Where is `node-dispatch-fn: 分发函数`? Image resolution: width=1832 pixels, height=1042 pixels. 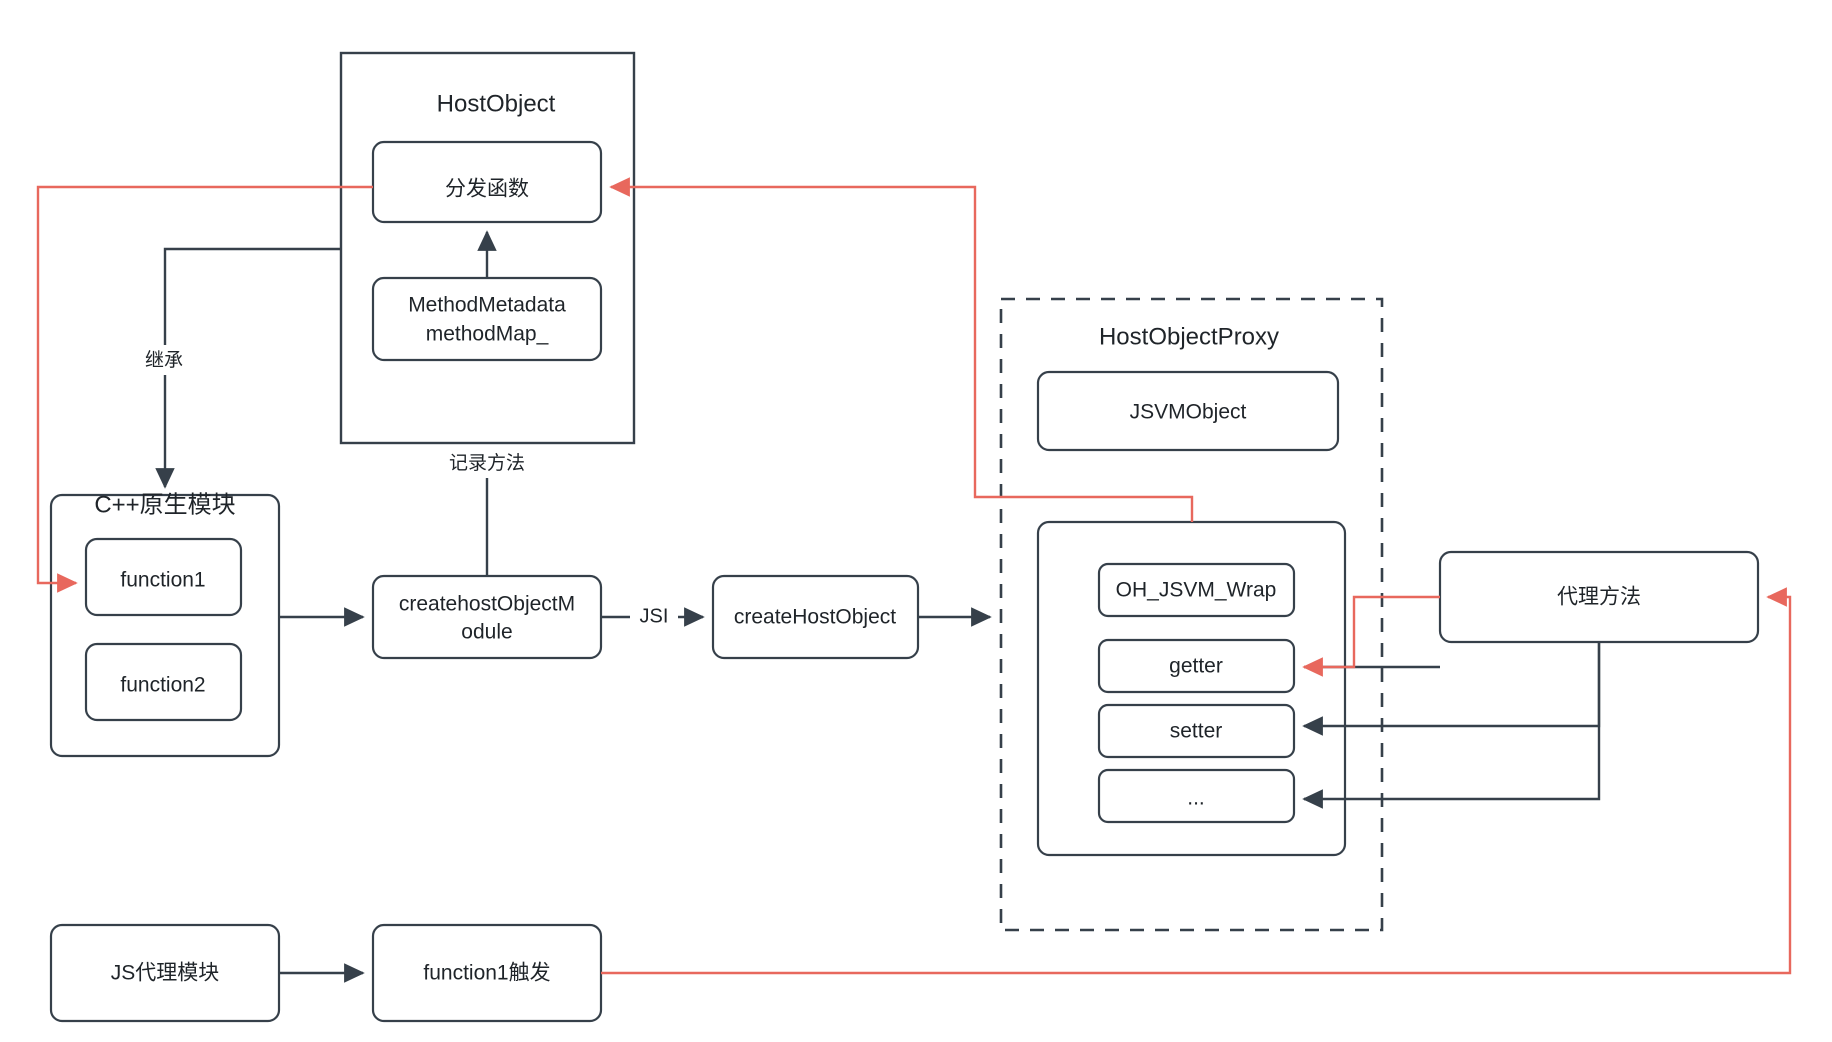
node-dispatch-fn: 分发函数 is located at coordinates (487, 182).